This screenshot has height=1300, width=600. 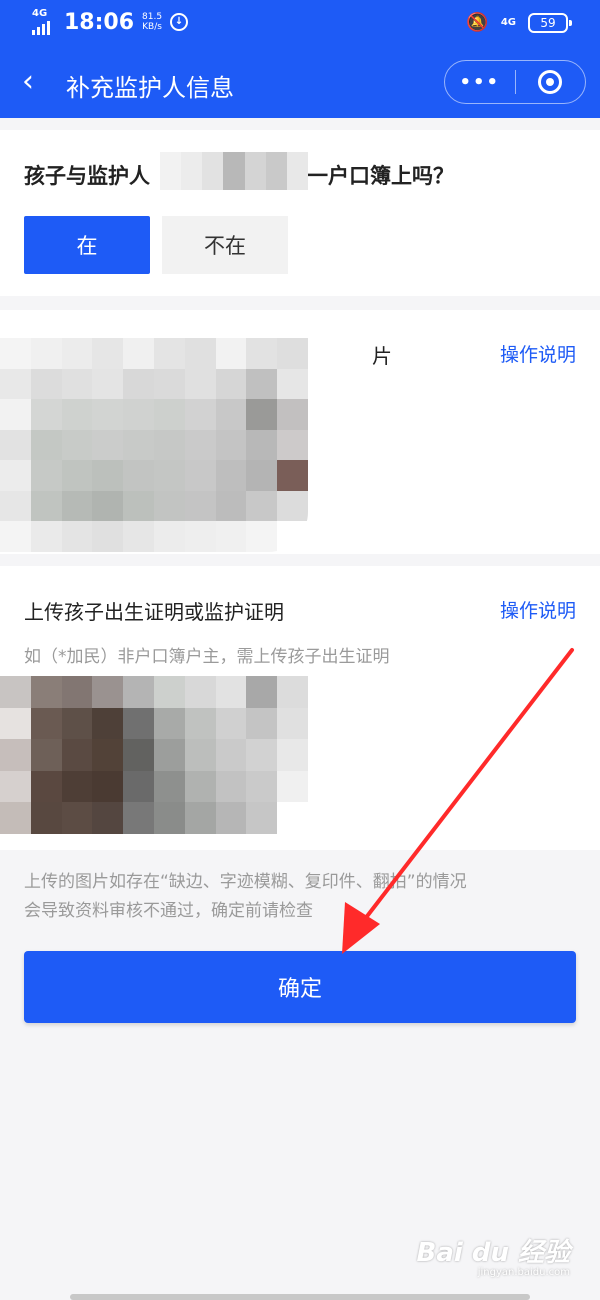 I want to click on network-speed: 81.5 KB/s, so click(x=152, y=22).